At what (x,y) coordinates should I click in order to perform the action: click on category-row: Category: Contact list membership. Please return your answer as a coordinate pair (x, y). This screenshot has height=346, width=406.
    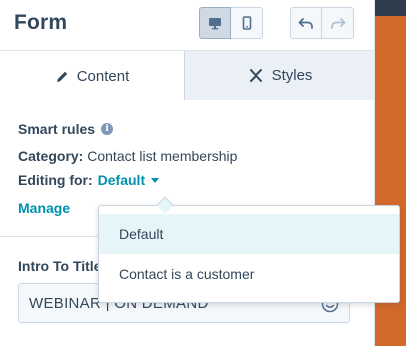
    Looking at the image, I should click on (127, 156).